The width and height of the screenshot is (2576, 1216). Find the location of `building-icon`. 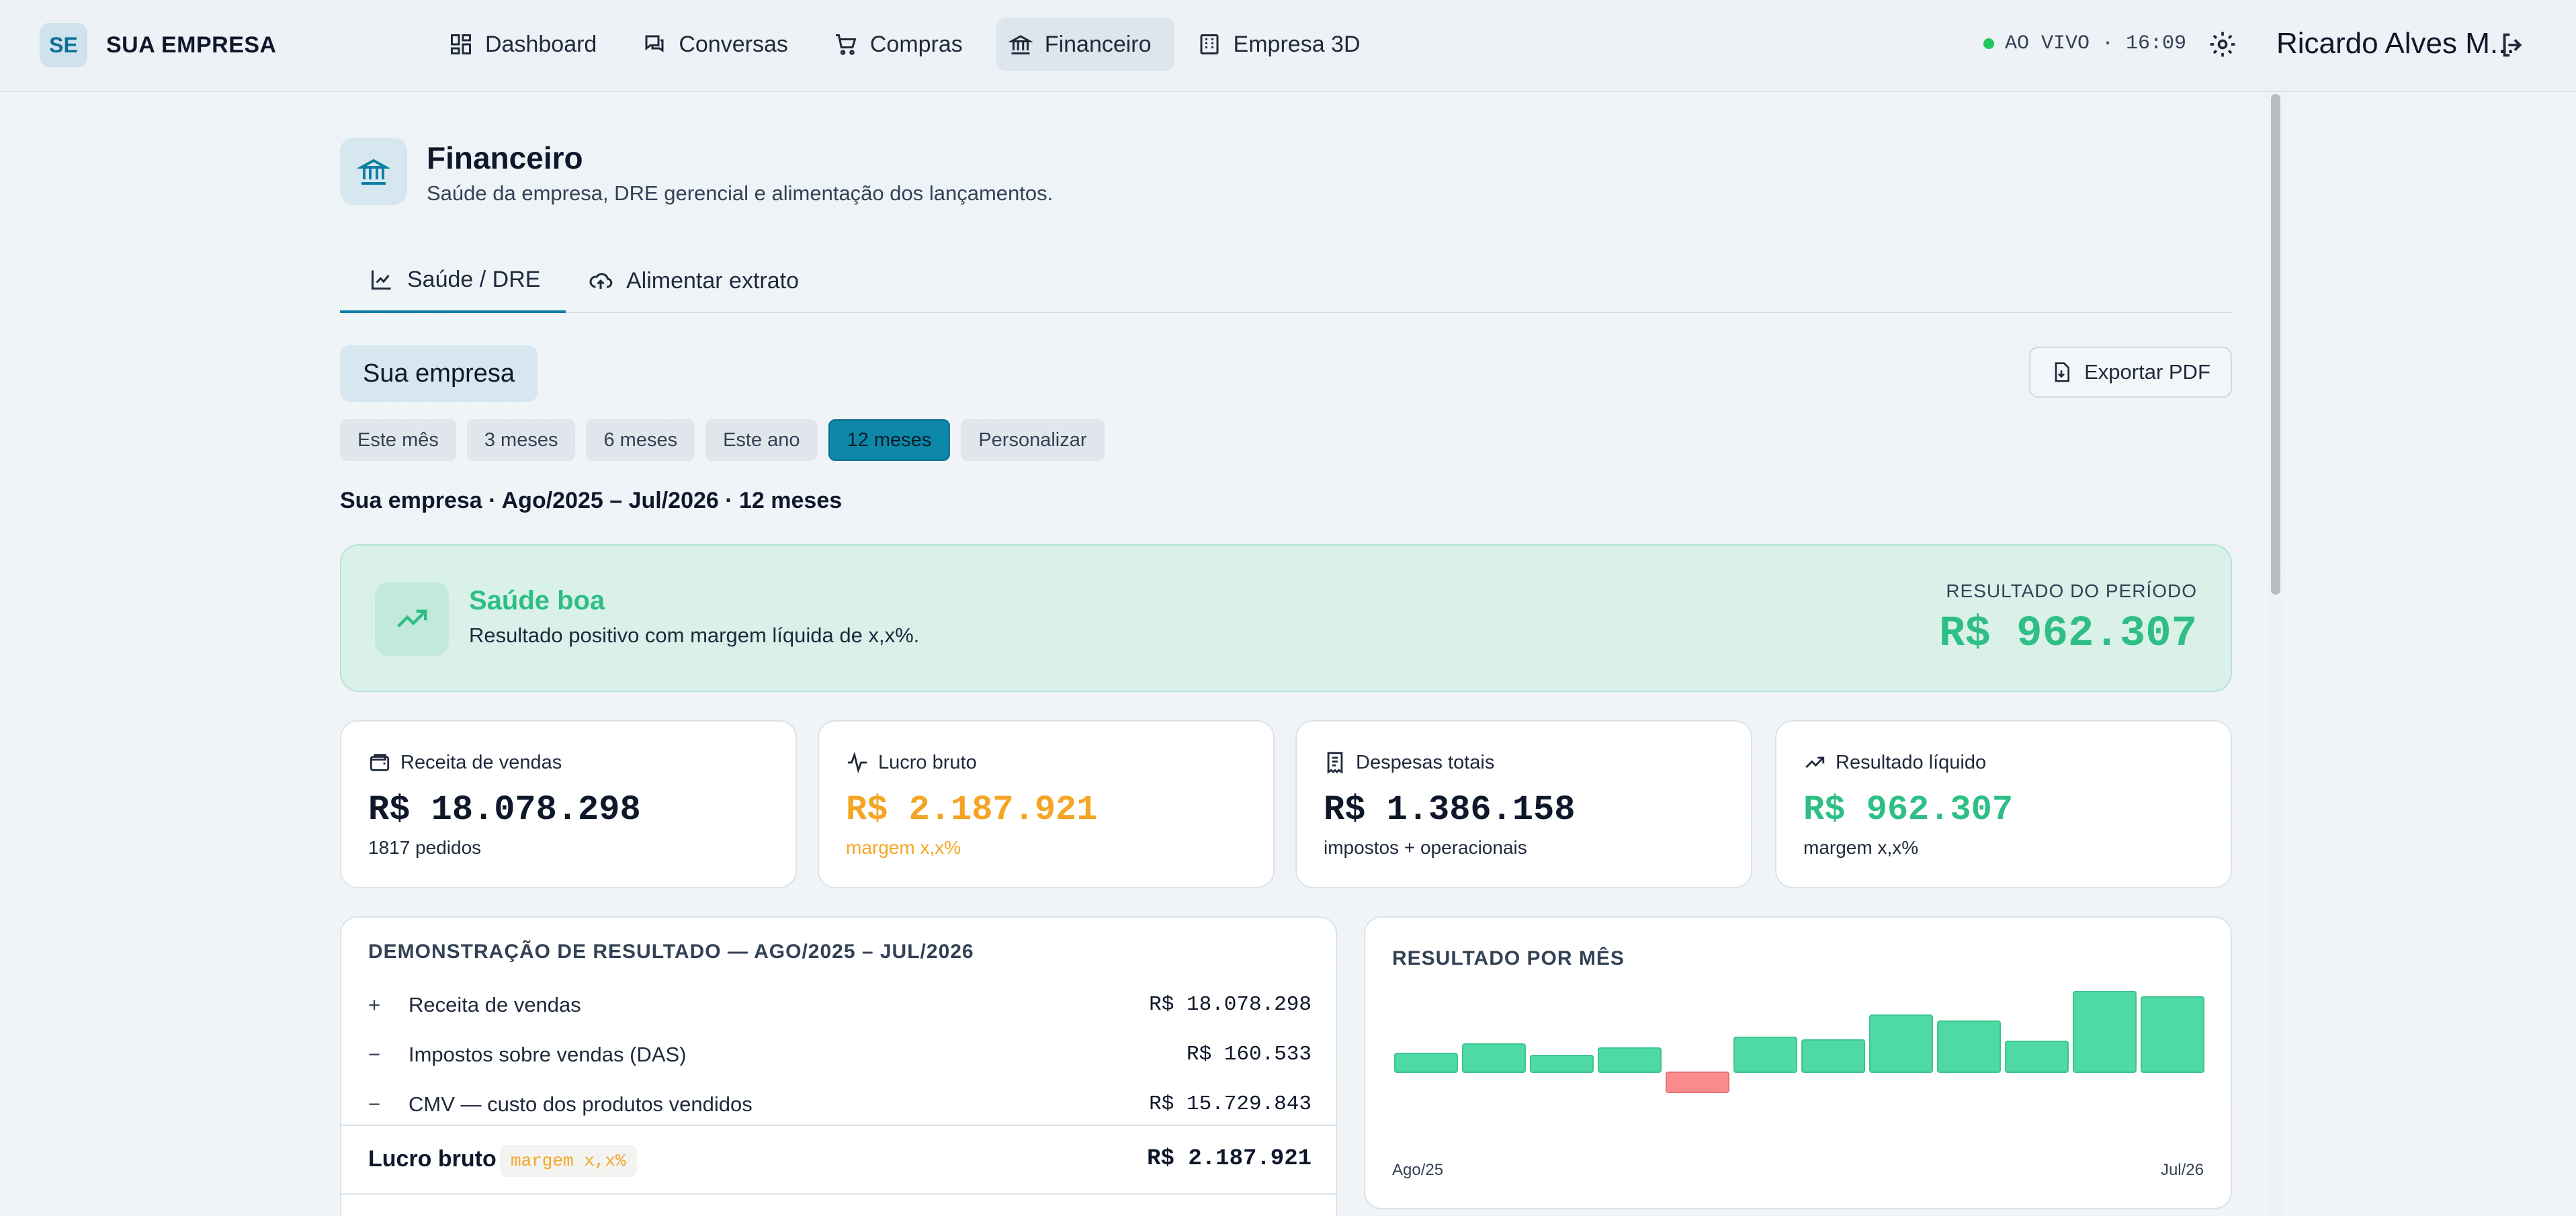

building-icon is located at coordinates (1209, 44).